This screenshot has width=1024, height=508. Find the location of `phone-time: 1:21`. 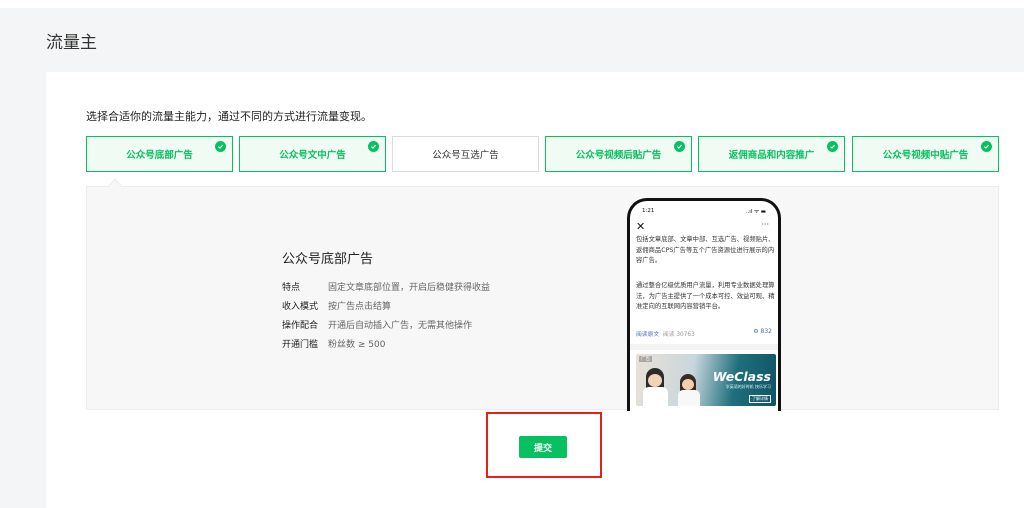

phone-time: 1:21 is located at coordinates (648, 211).